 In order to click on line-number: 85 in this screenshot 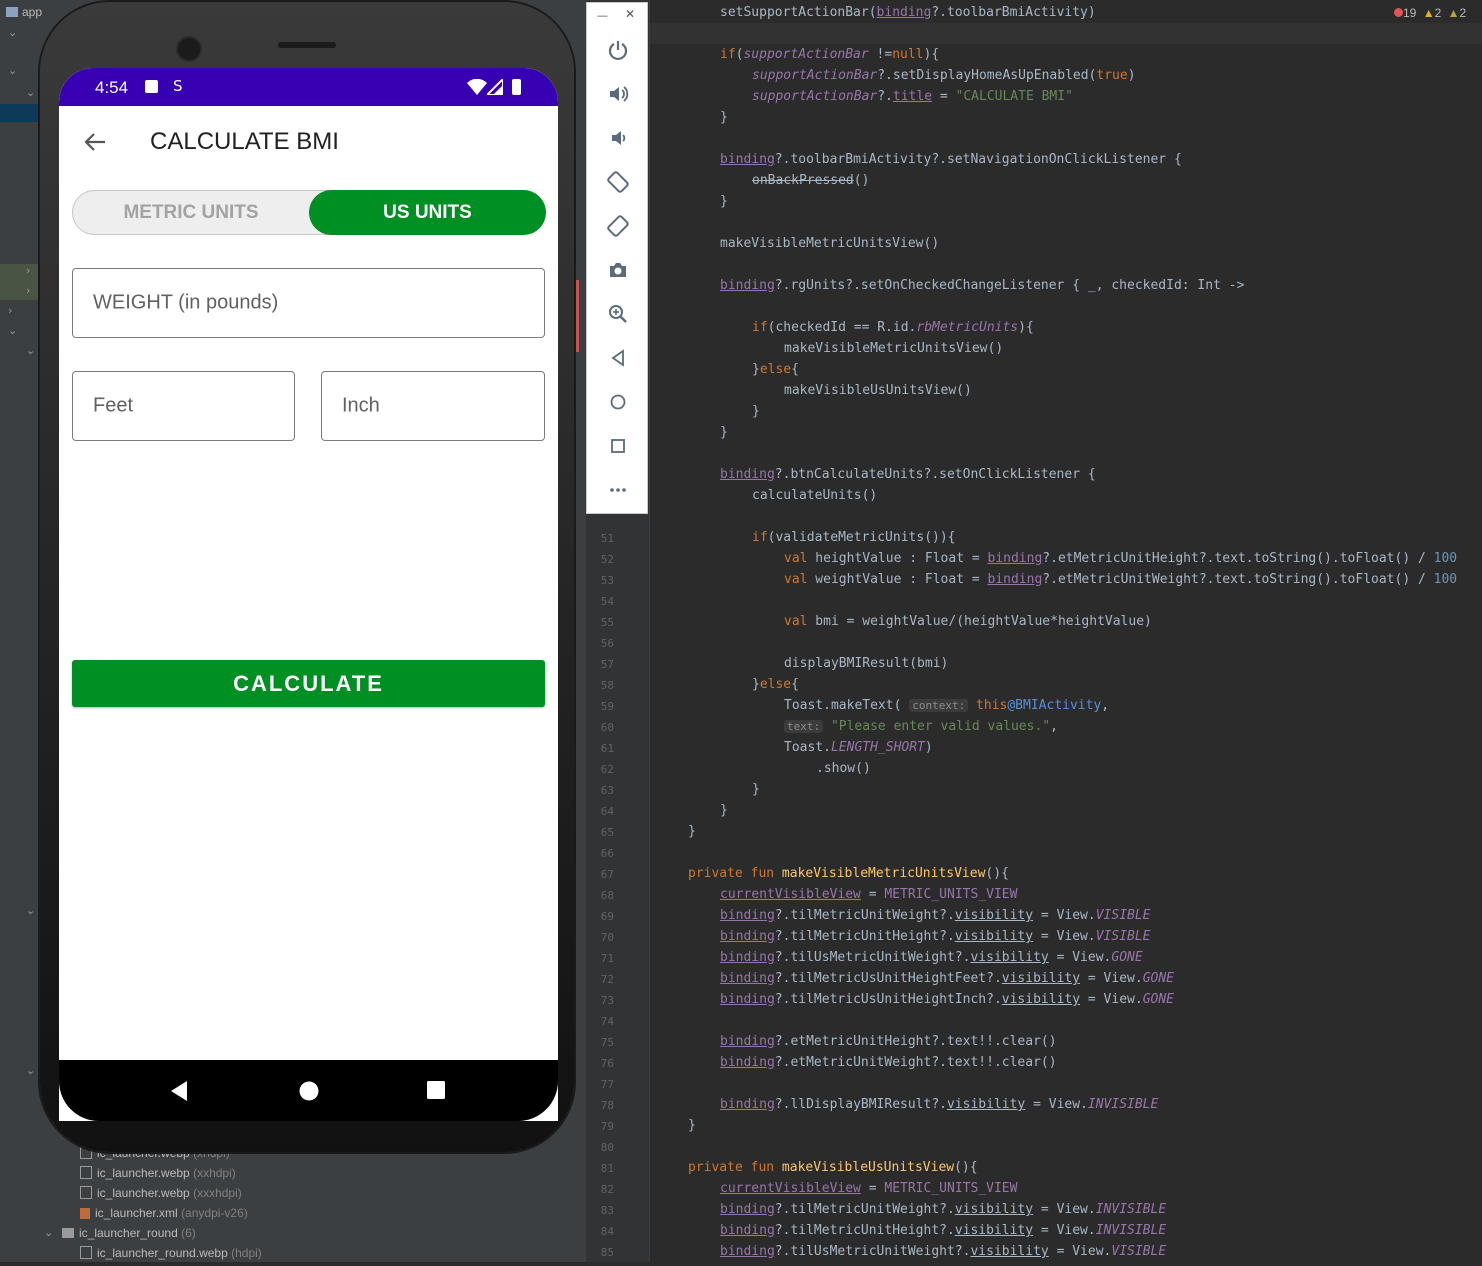, I will do `click(607, 1252)`.